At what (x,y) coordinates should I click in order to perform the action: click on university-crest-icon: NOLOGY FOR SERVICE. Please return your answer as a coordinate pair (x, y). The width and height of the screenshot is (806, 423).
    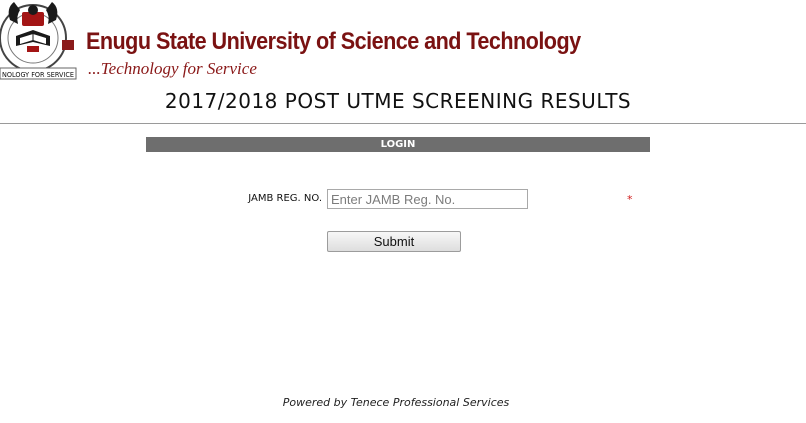
    Looking at the image, I should click on (38, 41).